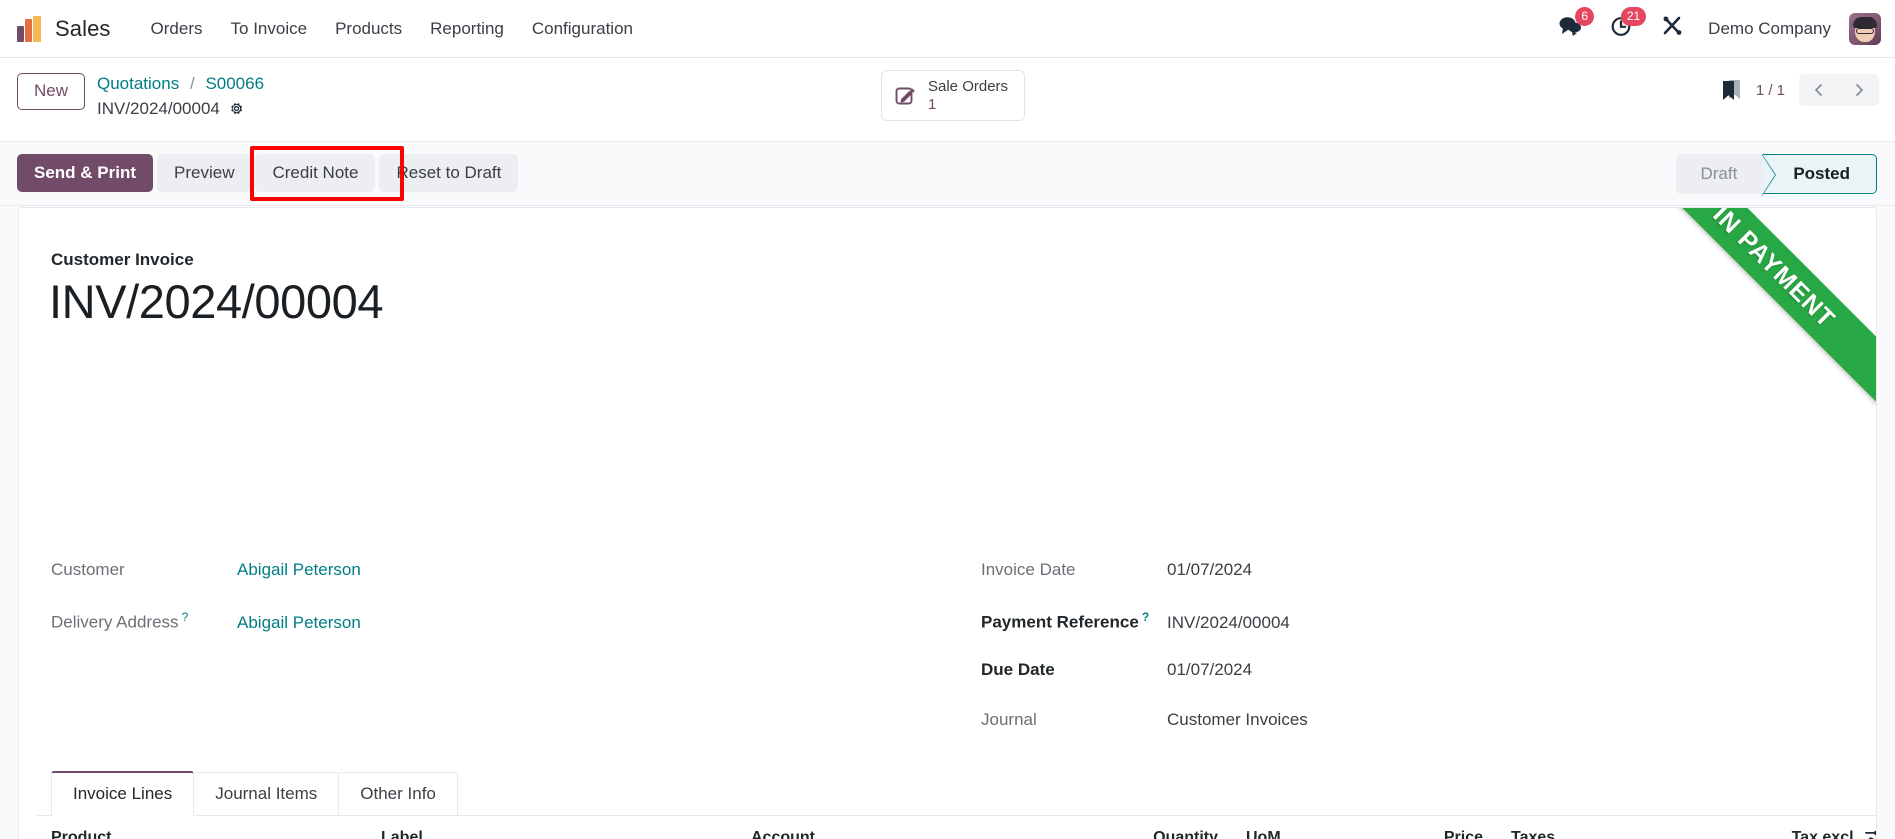 This screenshot has width=1895, height=839. I want to click on column-header-uom: UoM, so click(1302, 827).